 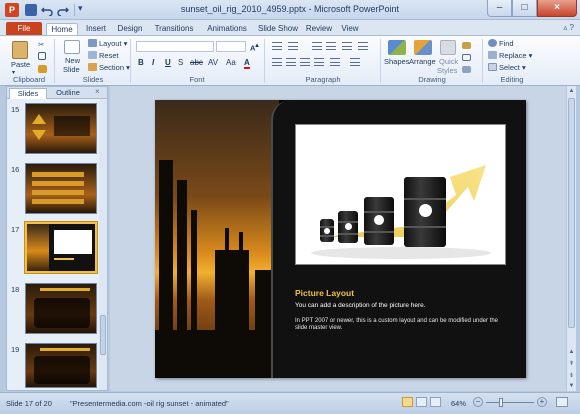 I want to click on bullets-icon, so click(x=277, y=46).